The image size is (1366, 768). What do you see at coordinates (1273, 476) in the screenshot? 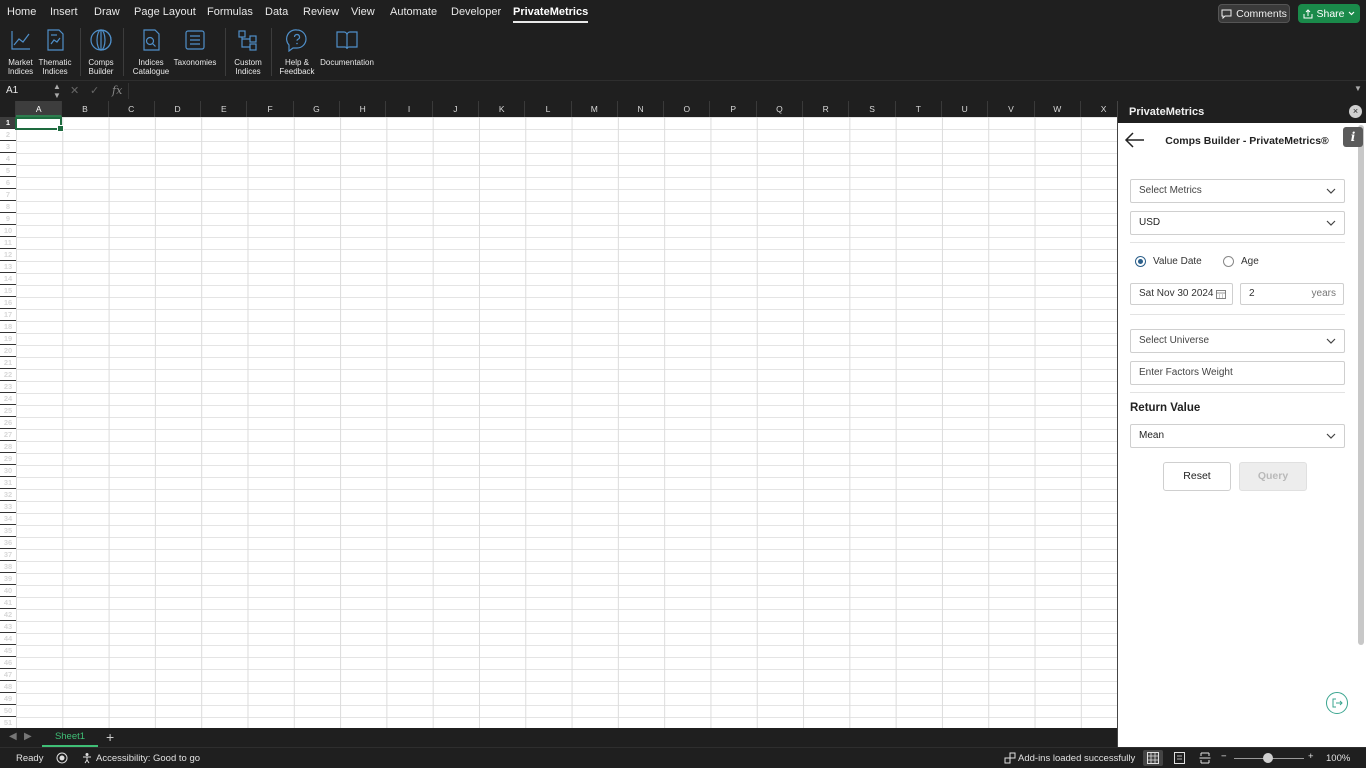
I see `query-button: Query` at bounding box center [1273, 476].